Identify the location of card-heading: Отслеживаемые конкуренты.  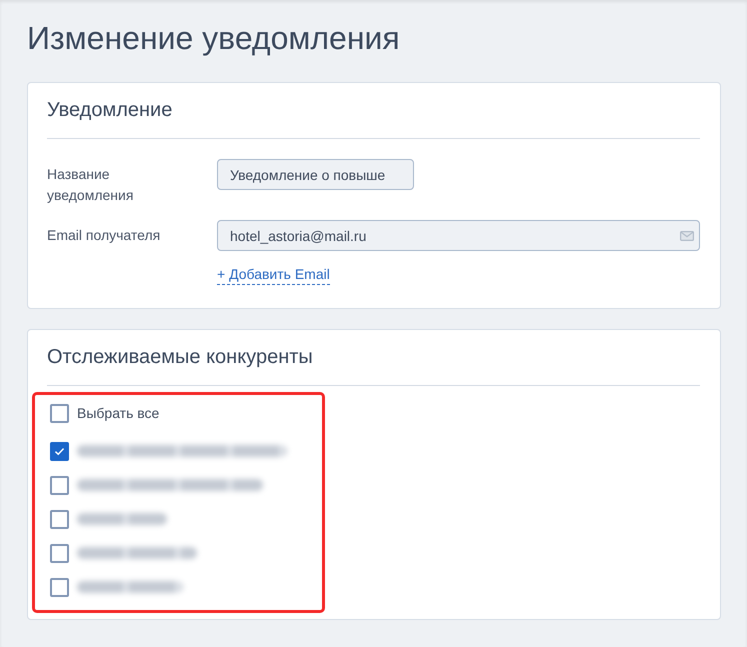
(180, 357).